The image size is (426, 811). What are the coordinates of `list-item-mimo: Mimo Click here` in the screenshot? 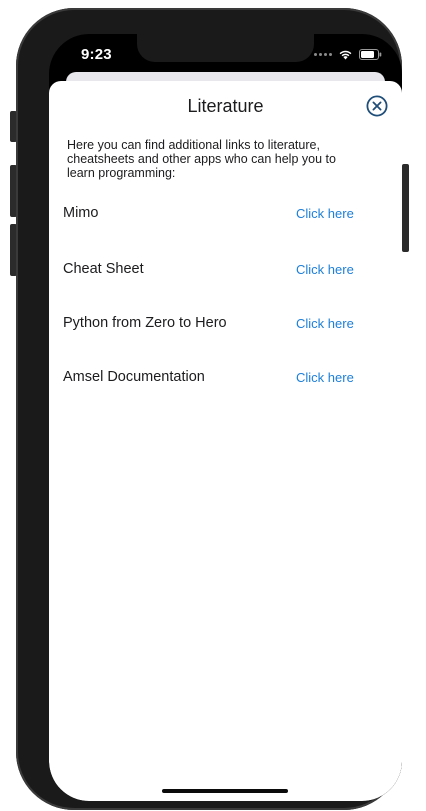 It's located at (223, 214).